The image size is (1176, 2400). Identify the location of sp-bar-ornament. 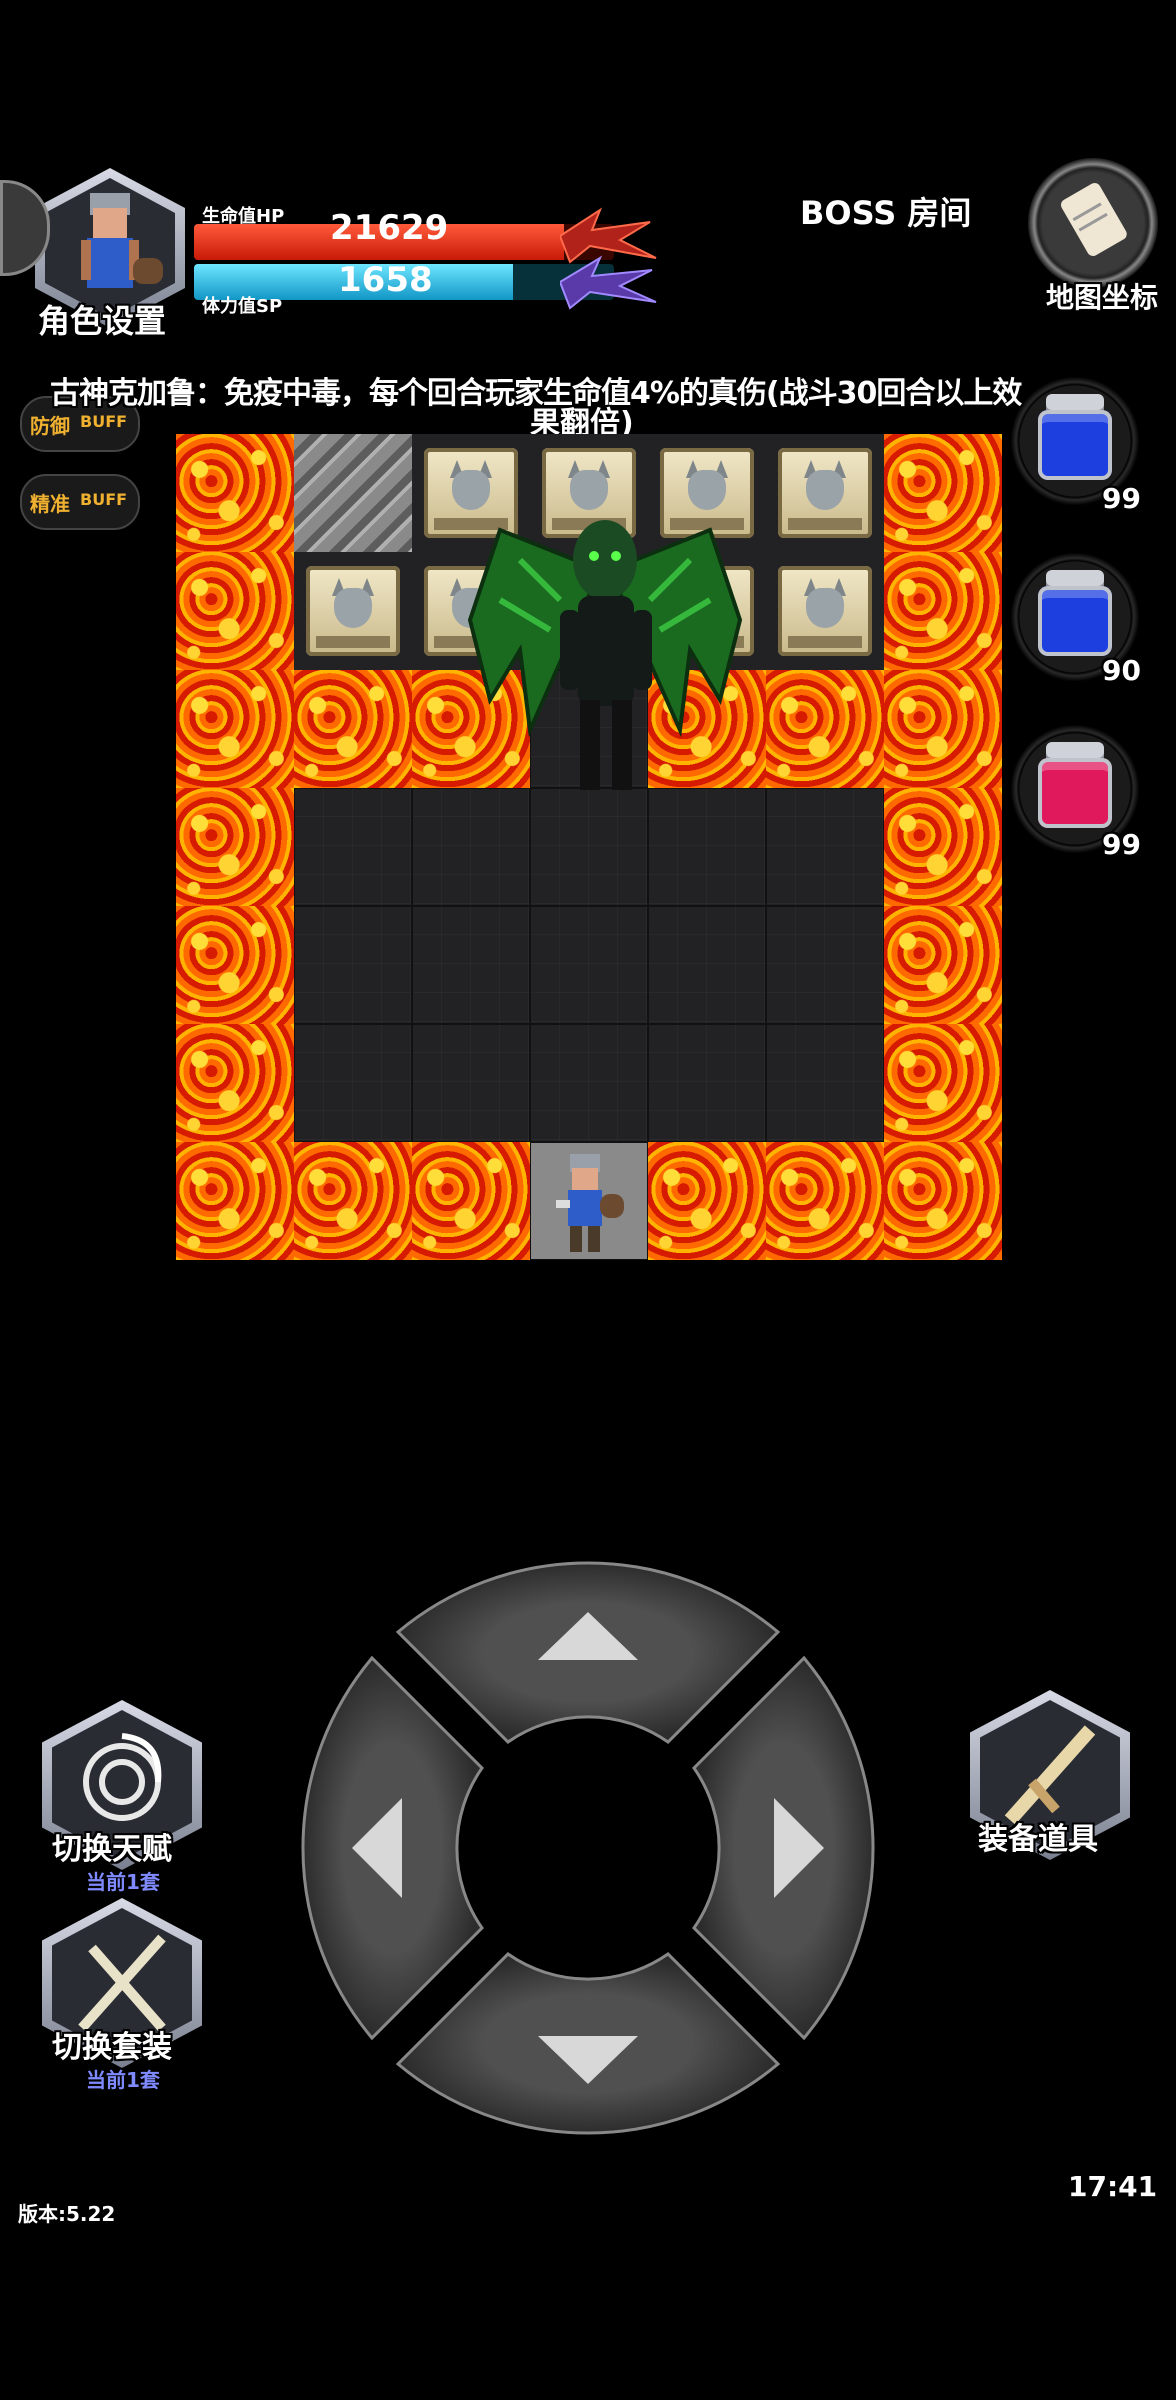
(609, 282).